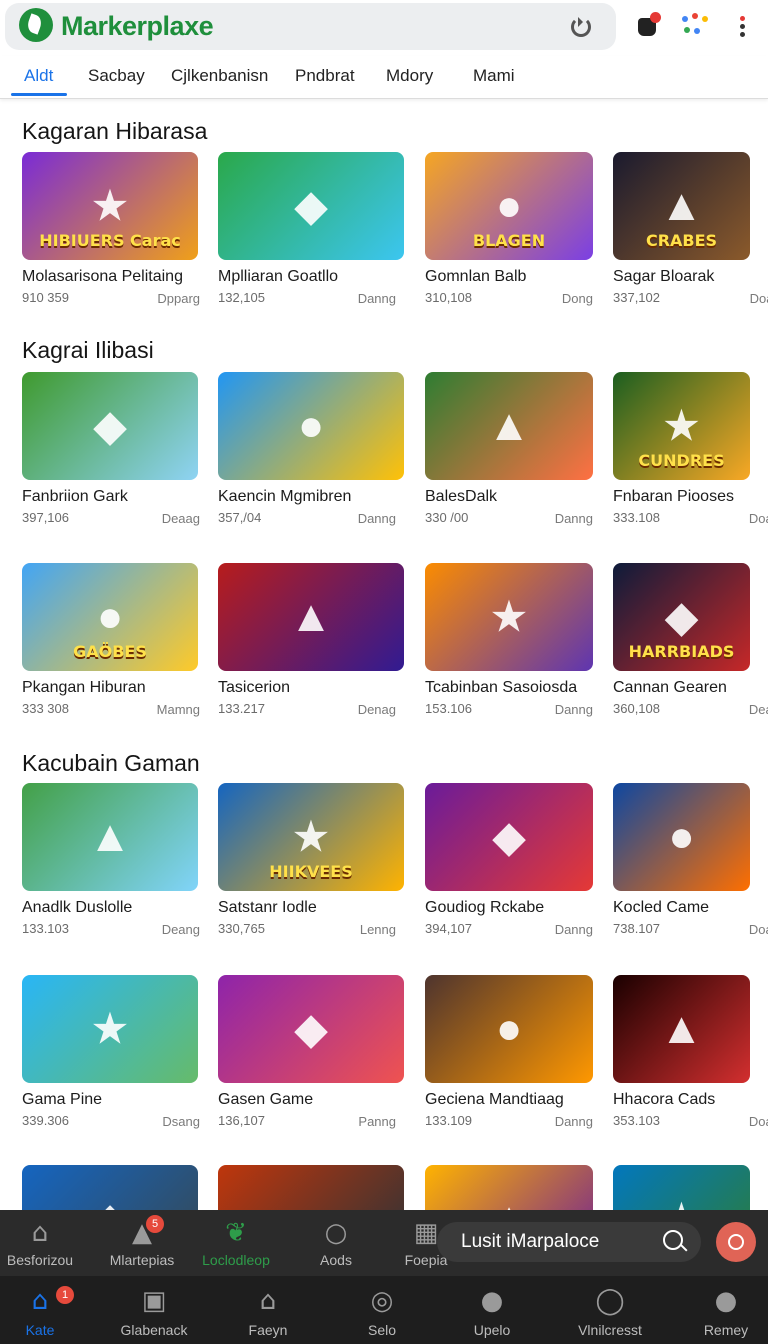  What do you see at coordinates (110, 206) in the screenshot?
I see `game-thumbnail: ★ HIBIUERS Carac` at bounding box center [110, 206].